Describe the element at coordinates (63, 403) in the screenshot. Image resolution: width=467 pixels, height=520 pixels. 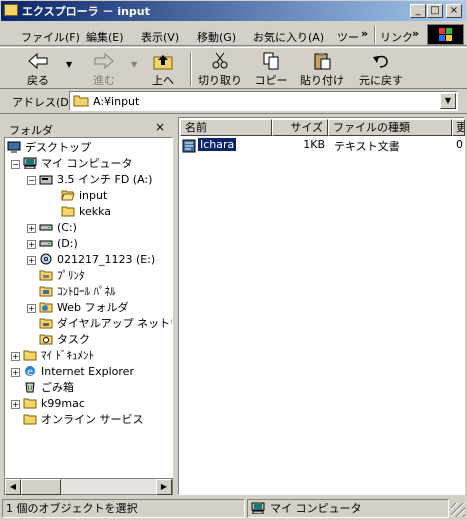
I see `tree-label: k99mac` at that location.